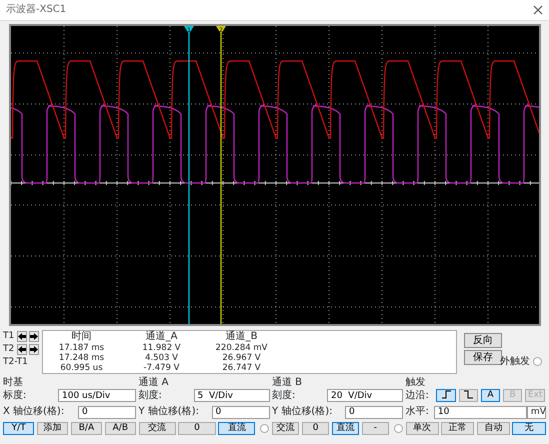  Describe the element at coordinates (162, 337) in the screenshot. I see `column-header: 通道_A` at that location.